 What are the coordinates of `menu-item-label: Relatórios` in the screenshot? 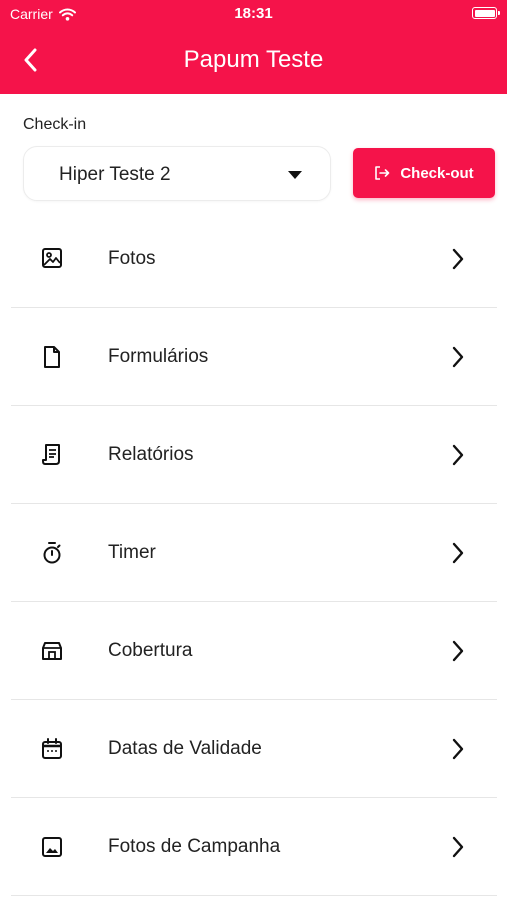 It's located at (151, 454).